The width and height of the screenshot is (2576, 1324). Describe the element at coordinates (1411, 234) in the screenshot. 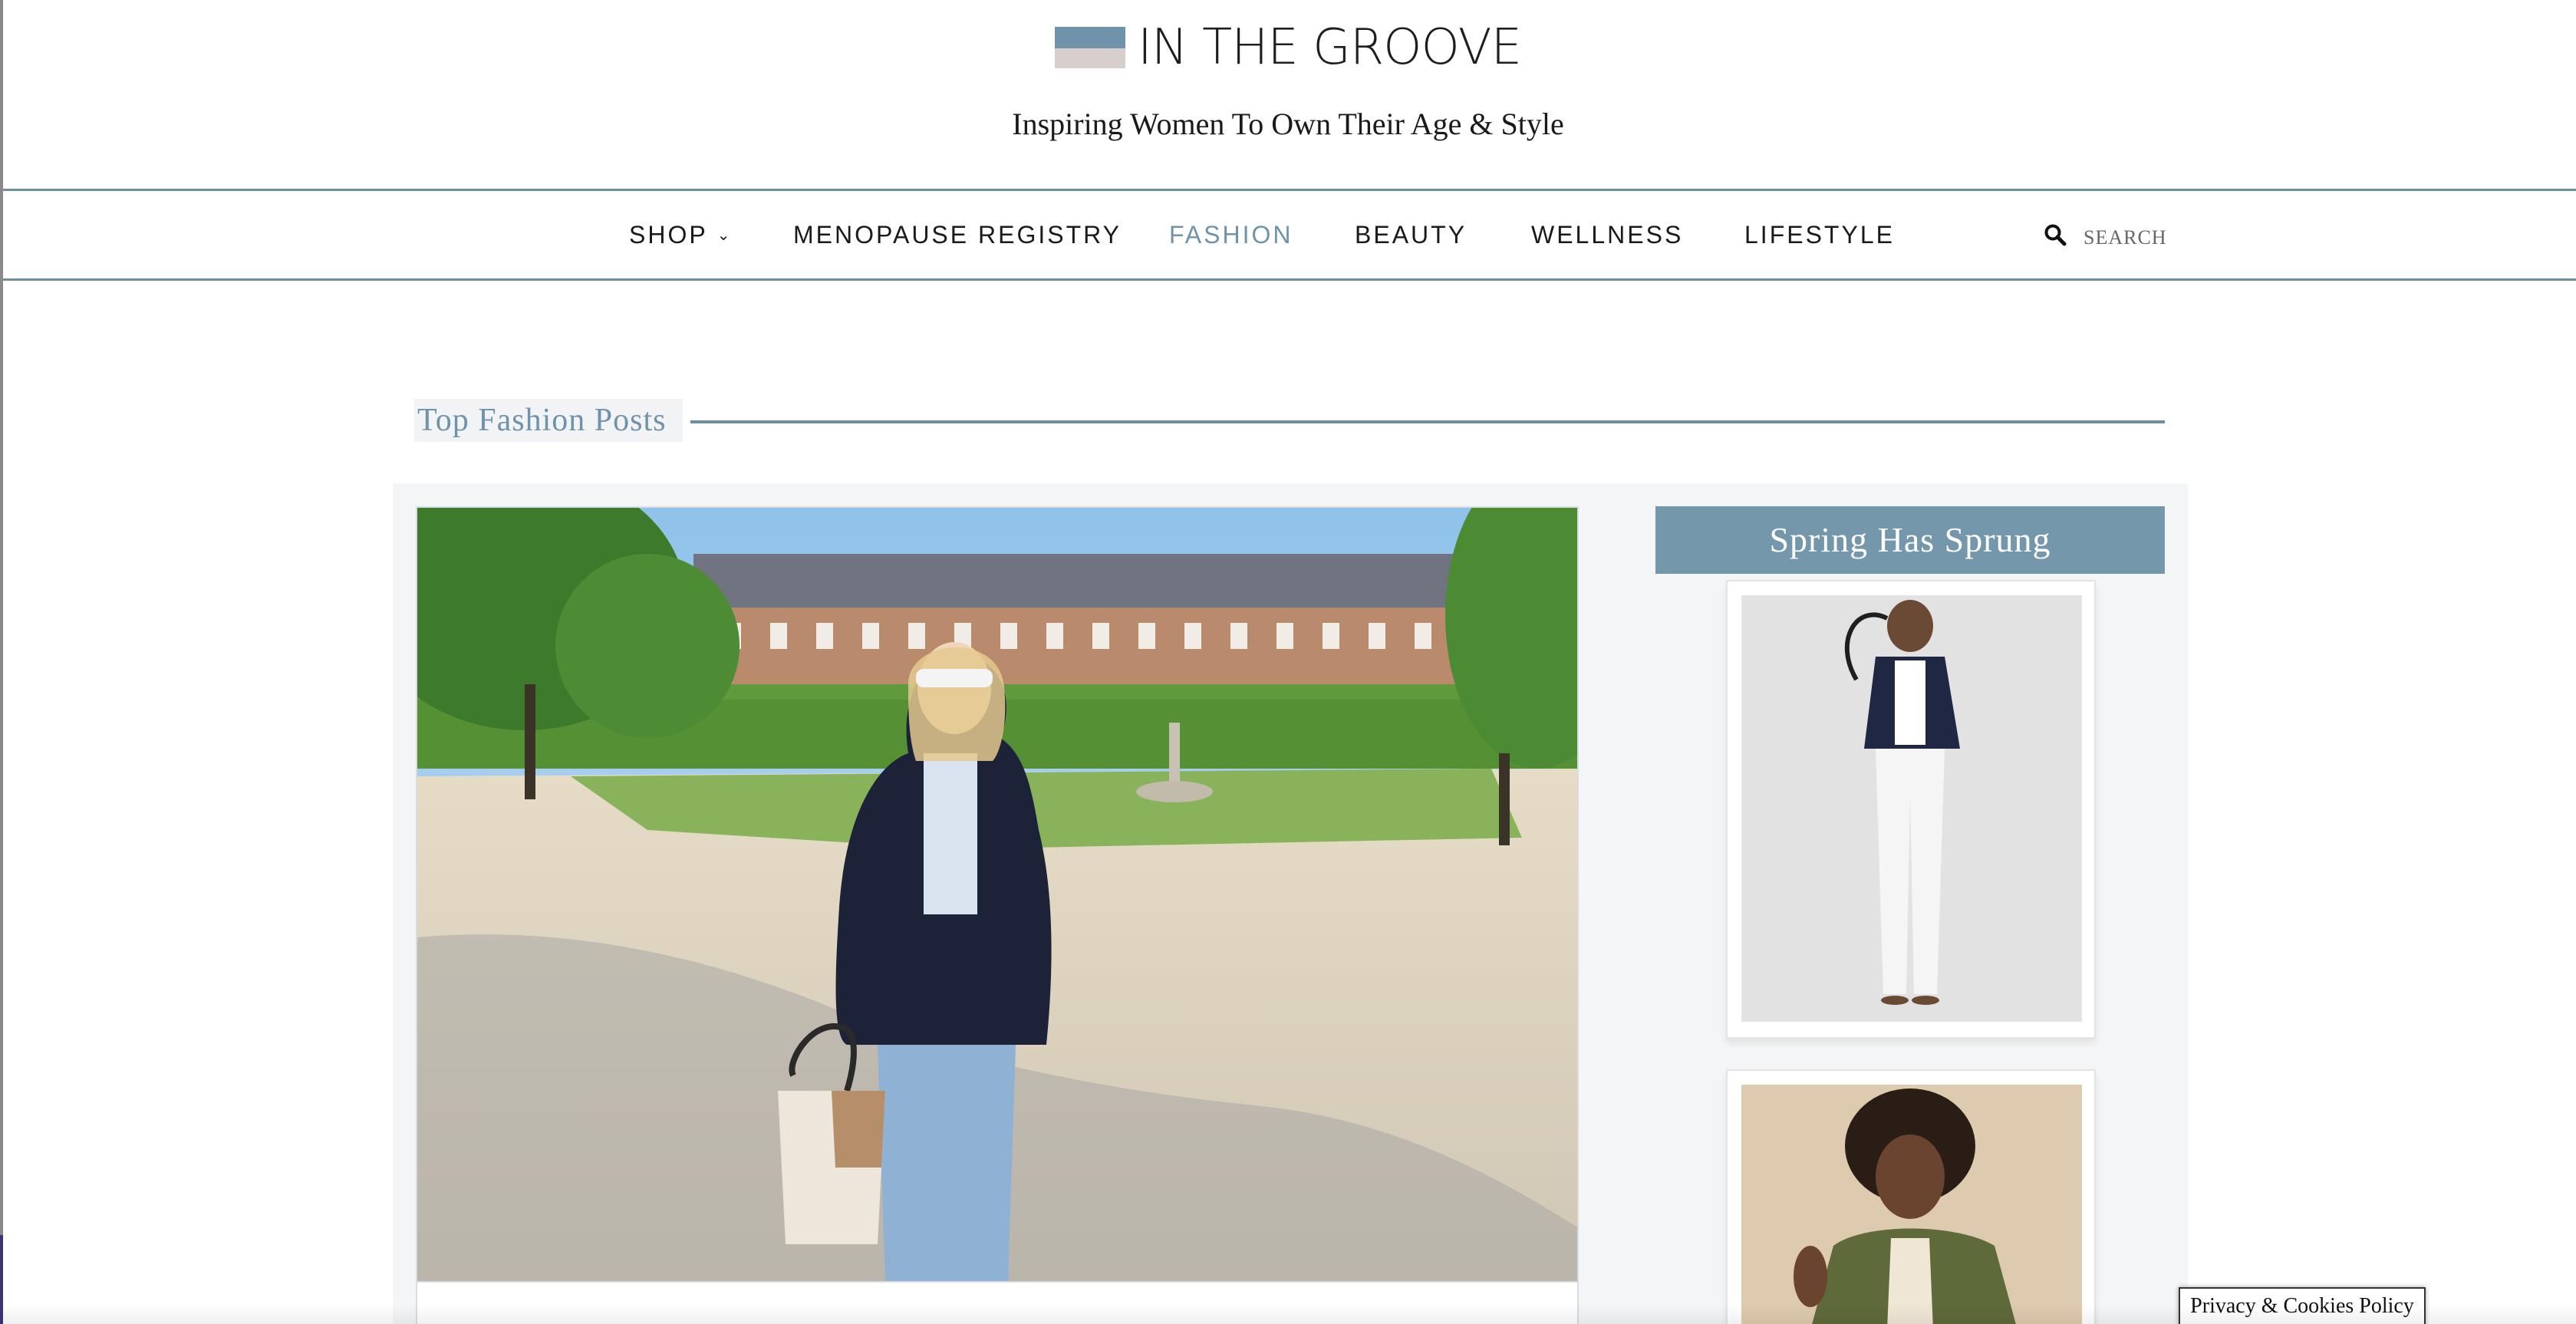

I see `nav-item-beauty: BEAUTY` at that location.